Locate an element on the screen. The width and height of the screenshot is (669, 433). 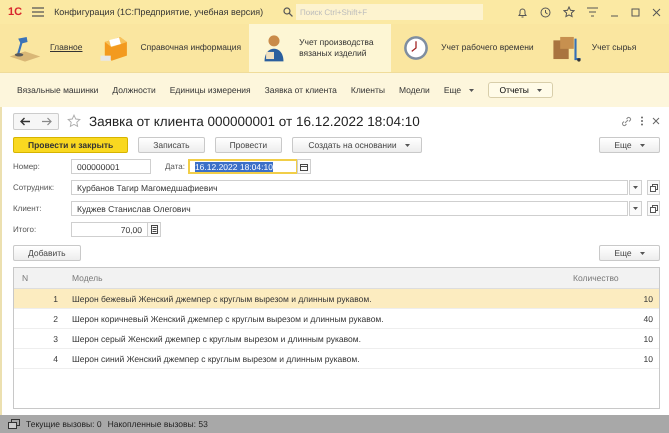
calculator-icon is located at coordinates (154, 229).